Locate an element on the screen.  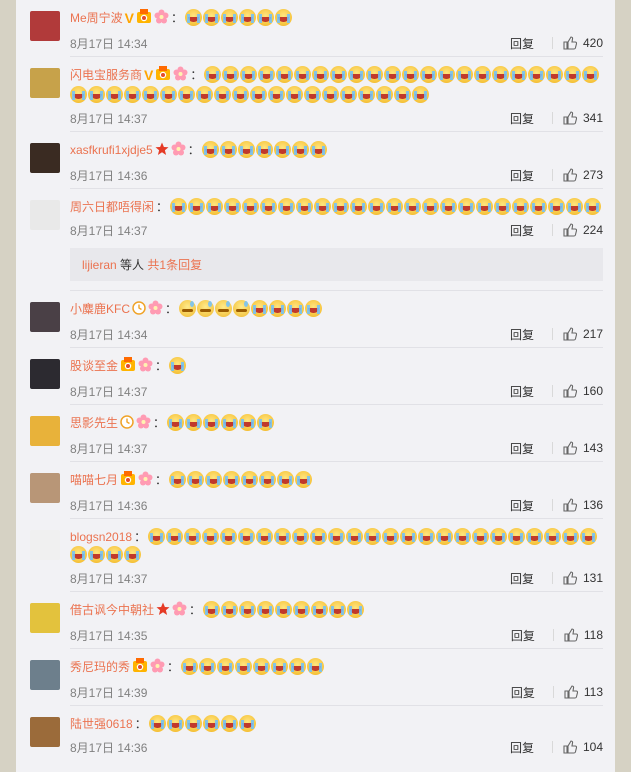
comment-body: 秀尼玛的秀 ： 8月17日 14:39 回复 113 is located at coordinates (336, 682).